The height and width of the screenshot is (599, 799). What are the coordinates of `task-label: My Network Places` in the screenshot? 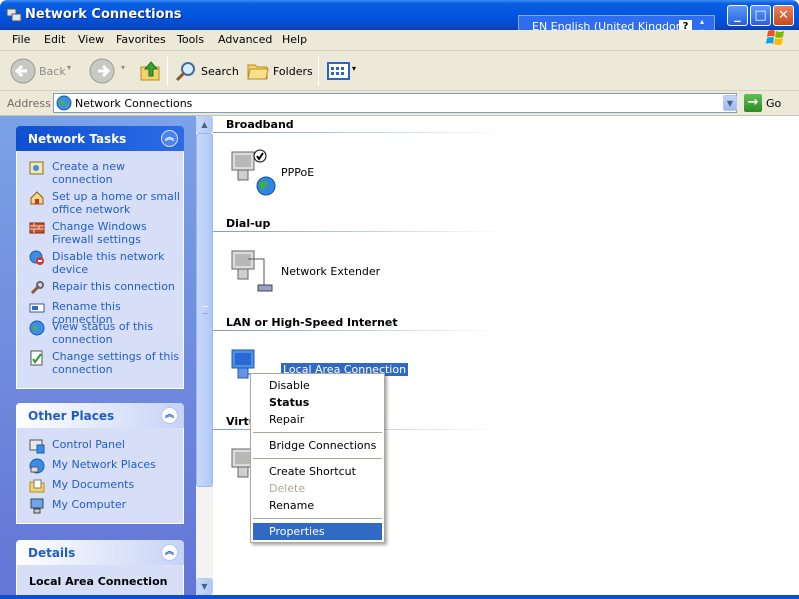 It's located at (117, 464).